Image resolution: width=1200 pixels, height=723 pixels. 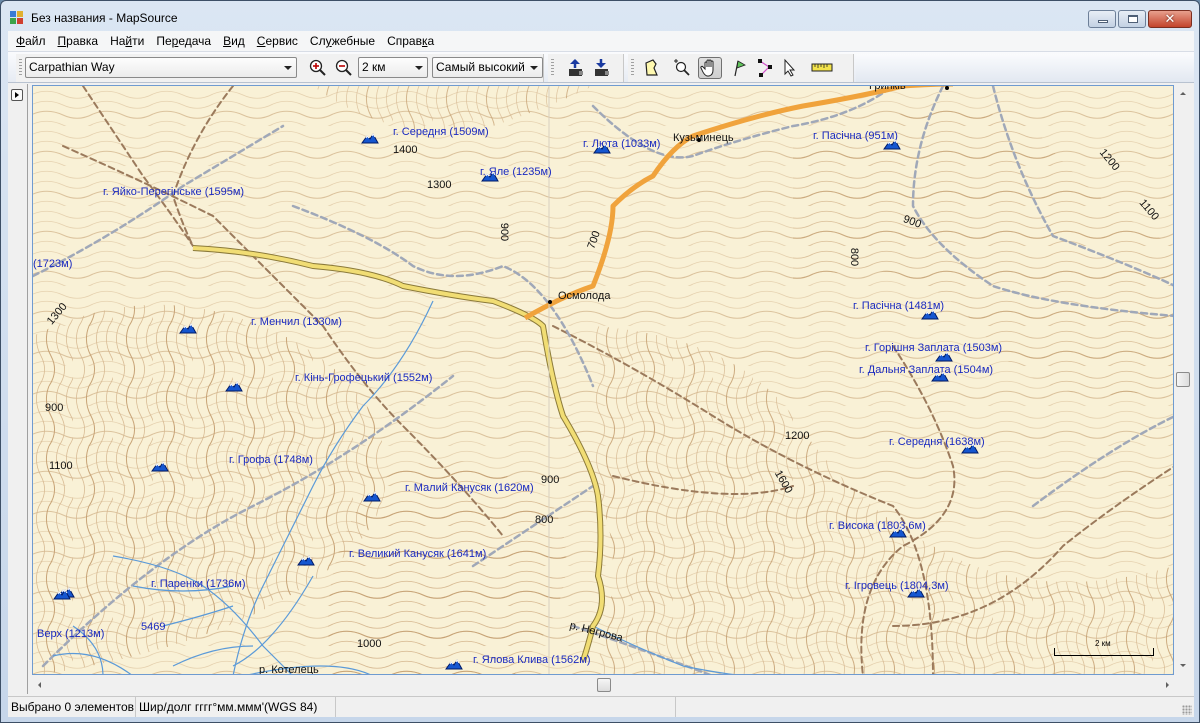 What do you see at coordinates (897, 586) in the screenshot?
I see `peak-label: г. Ігровець (1804,3м)` at bounding box center [897, 586].